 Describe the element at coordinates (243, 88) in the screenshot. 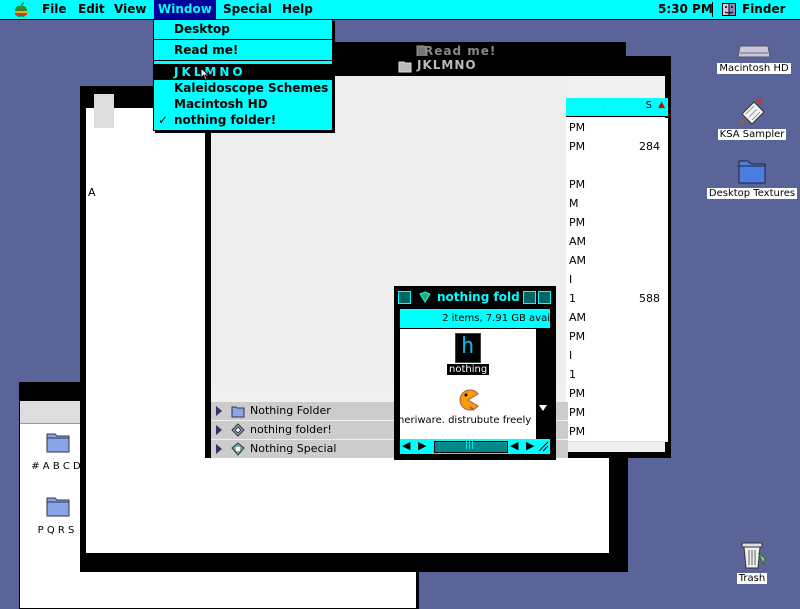

I see `window-menu-item-kaleidoscope-schemes: Kaleidoscope Schemes` at that location.